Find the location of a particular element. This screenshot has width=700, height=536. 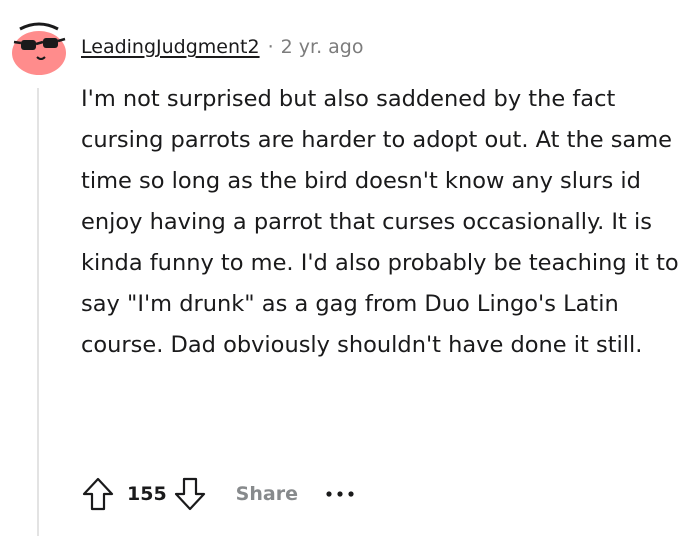

more-options-icon is located at coordinates (340, 494).